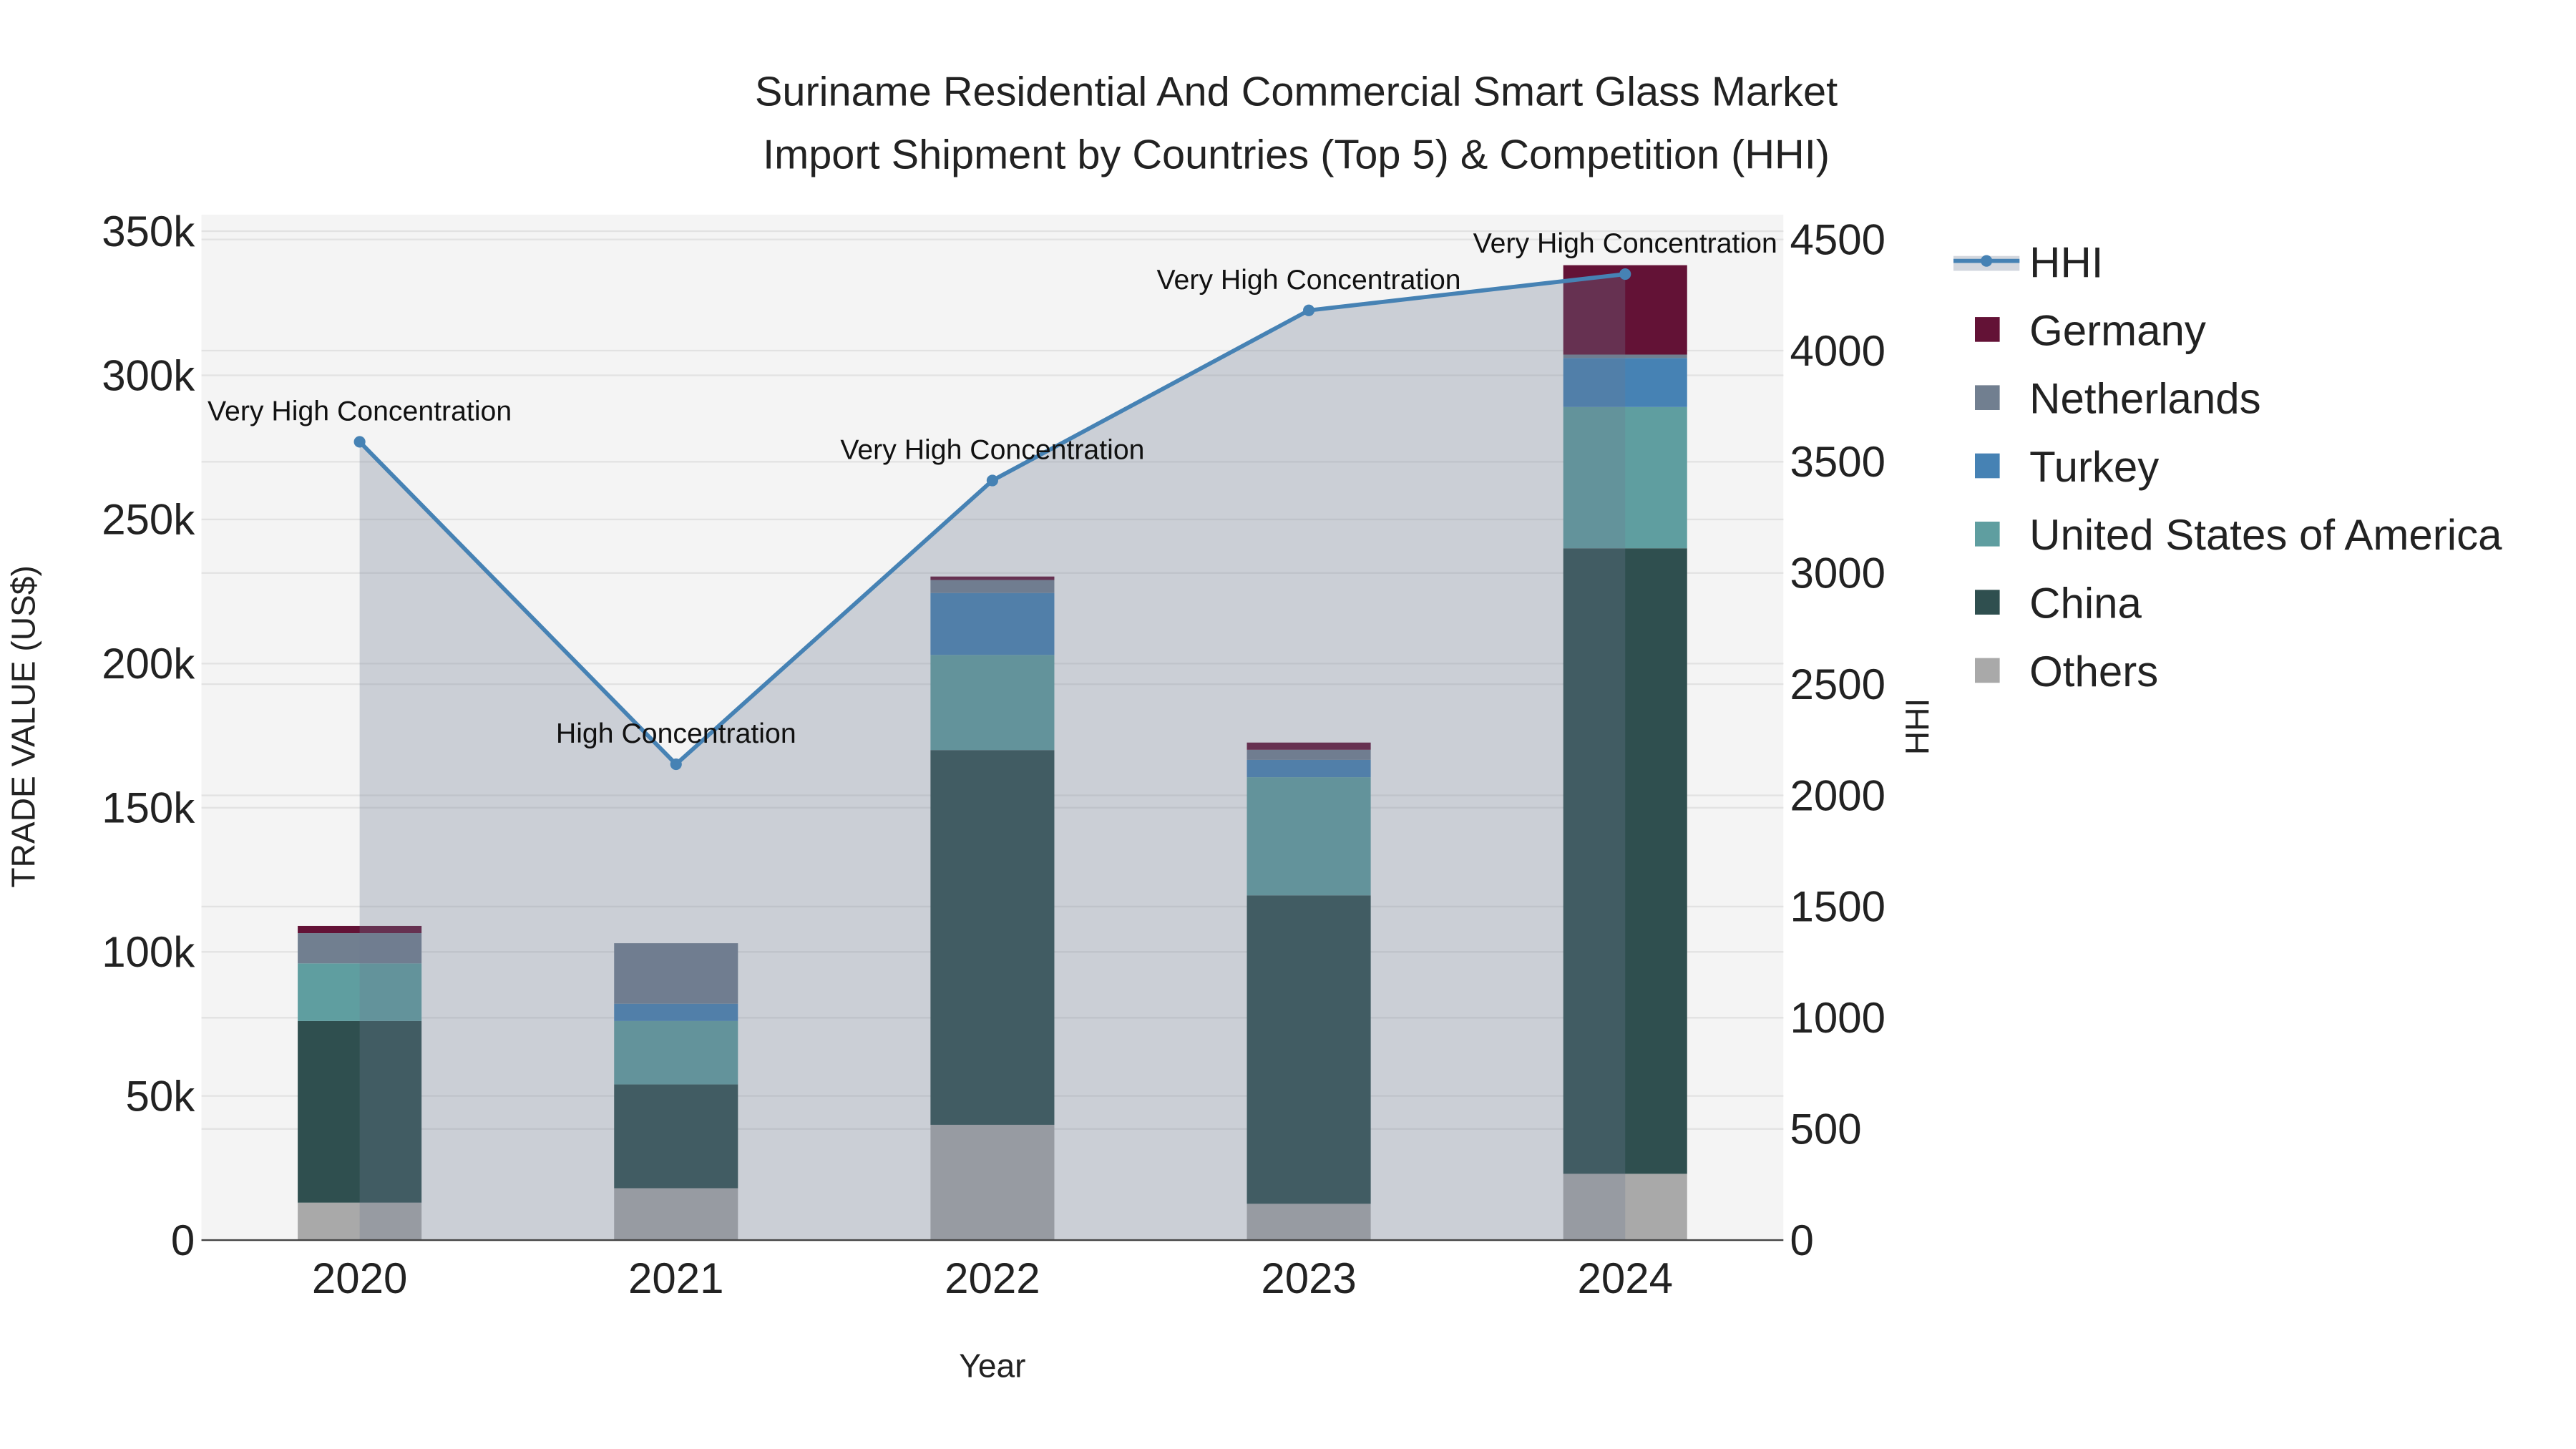 The width and height of the screenshot is (2576, 1449). What do you see at coordinates (1987, 397) in the screenshot?
I see `legend-swatch-netherlands` at bounding box center [1987, 397].